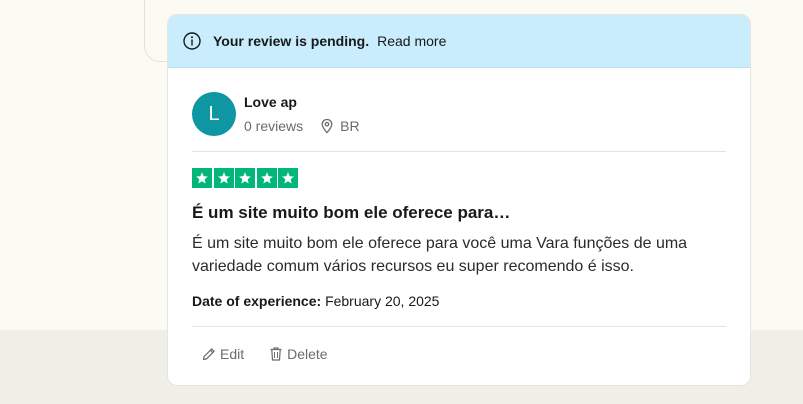 This screenshot has height=404, width=803. I want to click on delete-button: Delete, so click(298, 354).